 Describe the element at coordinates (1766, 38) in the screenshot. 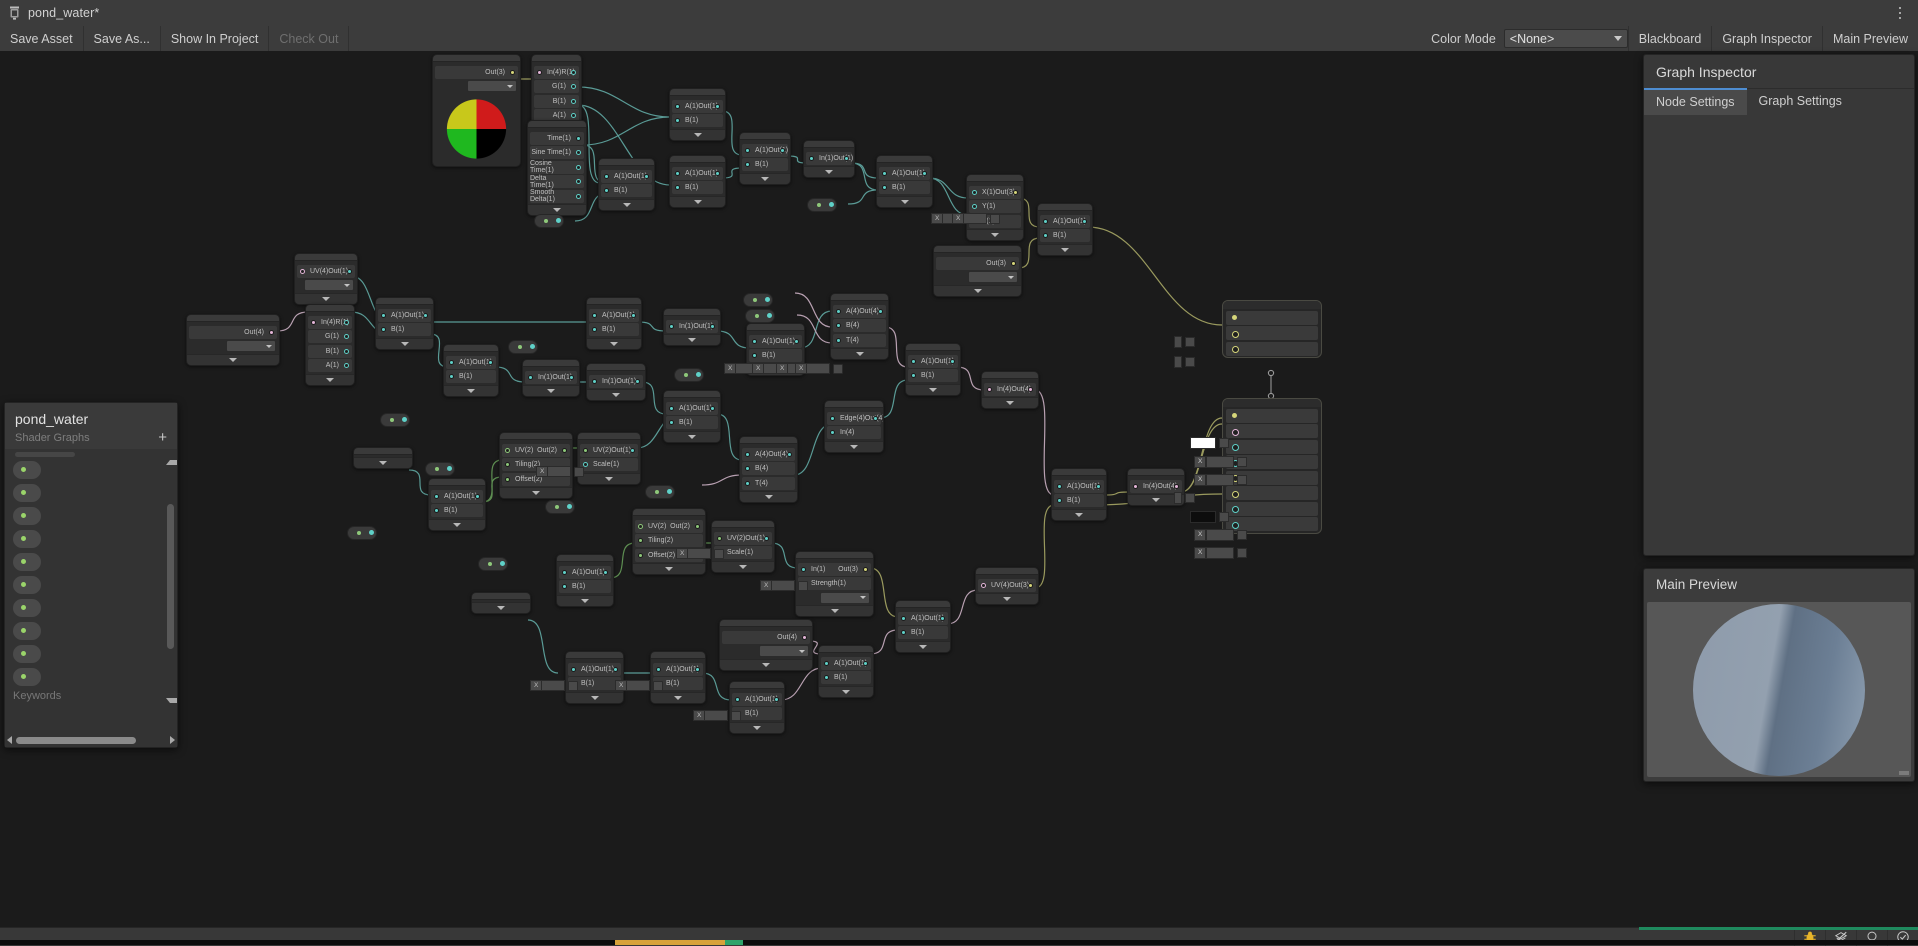

I see `graph-inspector-toggle-button: Graph Inspector` at that location.